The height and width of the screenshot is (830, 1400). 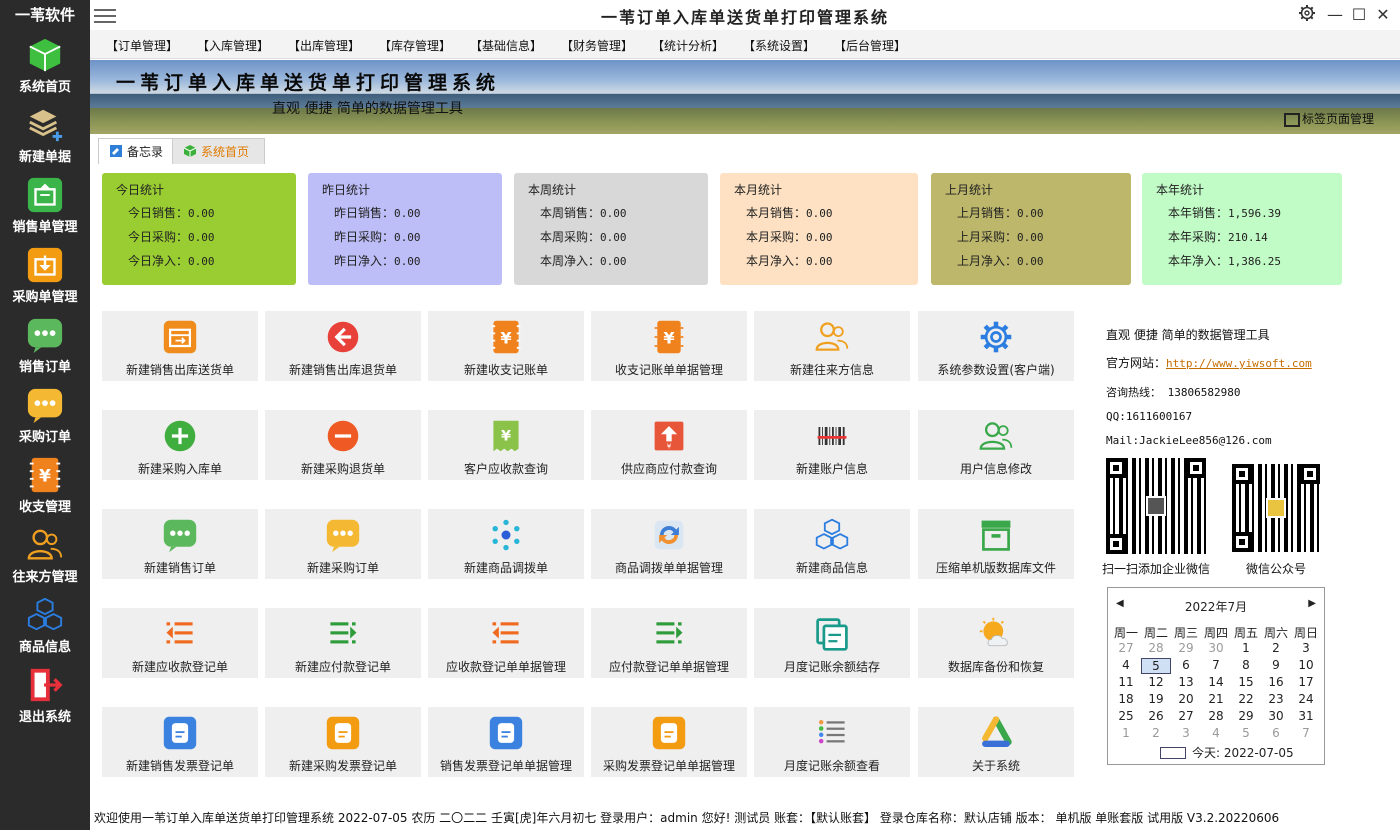 What do you see at coordinates (343, 445) in the screenshot?
I see `tile-button-1-1: 新建采购退货单` at bounding box center [343, 445].